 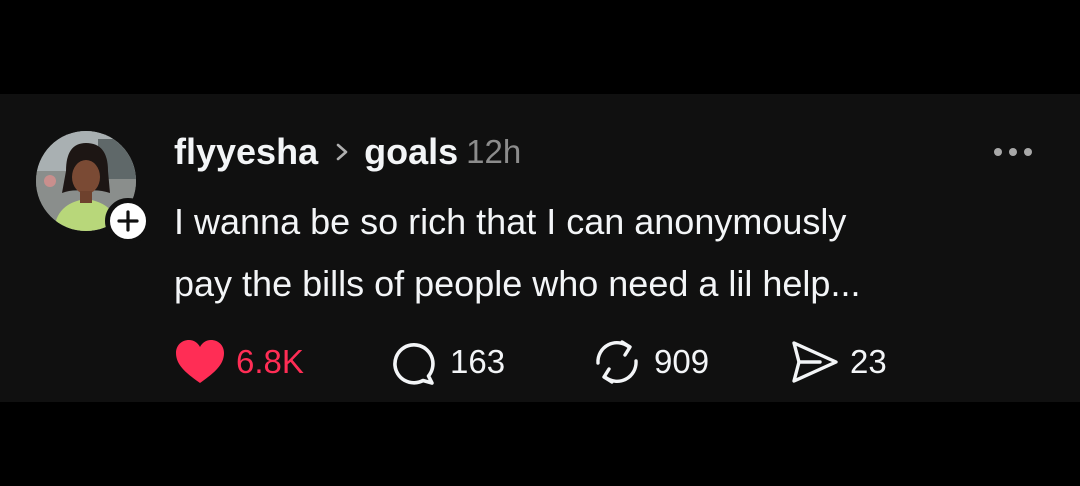 I want to click on share-count: 23, so click(x=868, y=361).